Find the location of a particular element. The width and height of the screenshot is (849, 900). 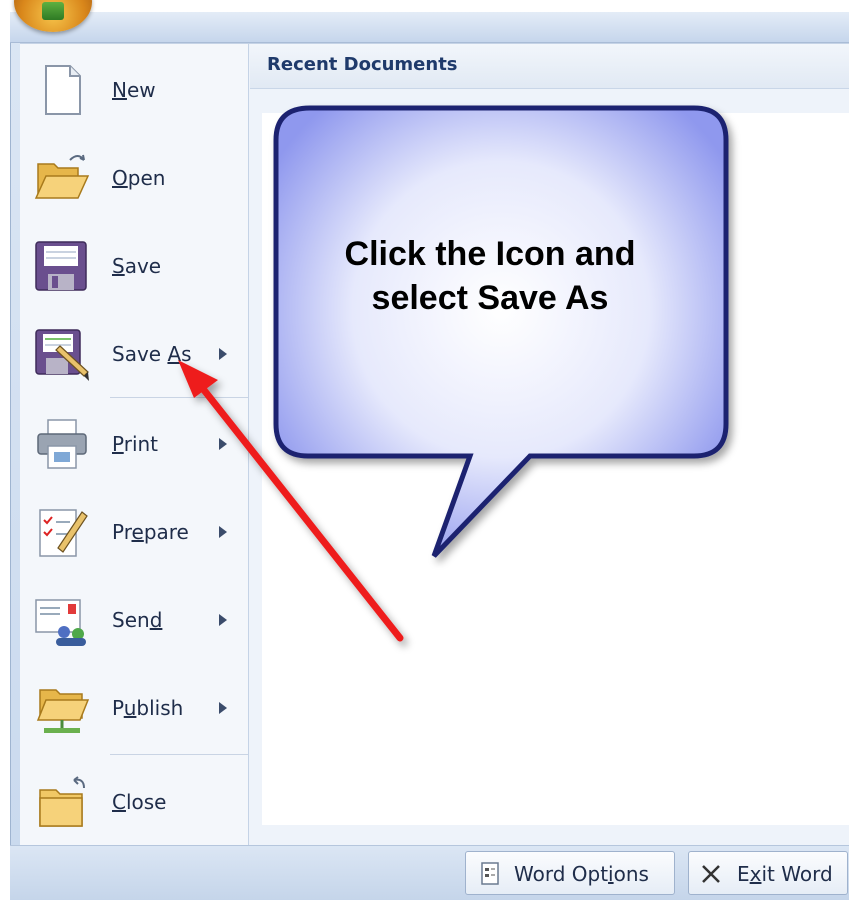

menu-label-print: Print is located at coordinates (135, 444).